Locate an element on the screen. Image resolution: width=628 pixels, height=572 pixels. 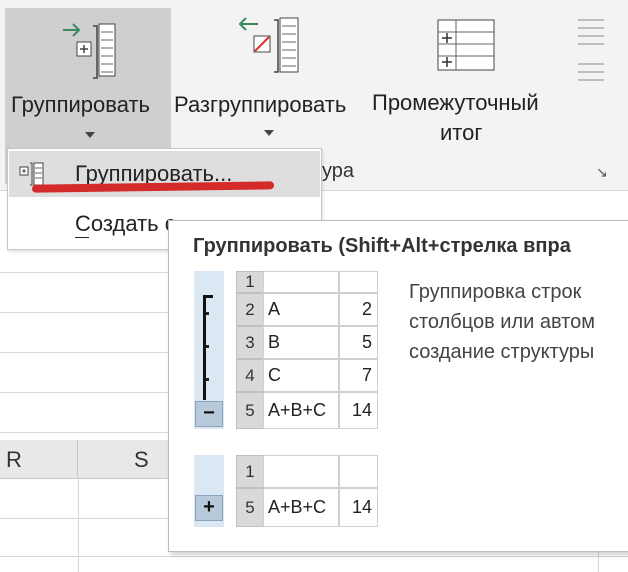
group-icon is located at coordinates (89, 51).